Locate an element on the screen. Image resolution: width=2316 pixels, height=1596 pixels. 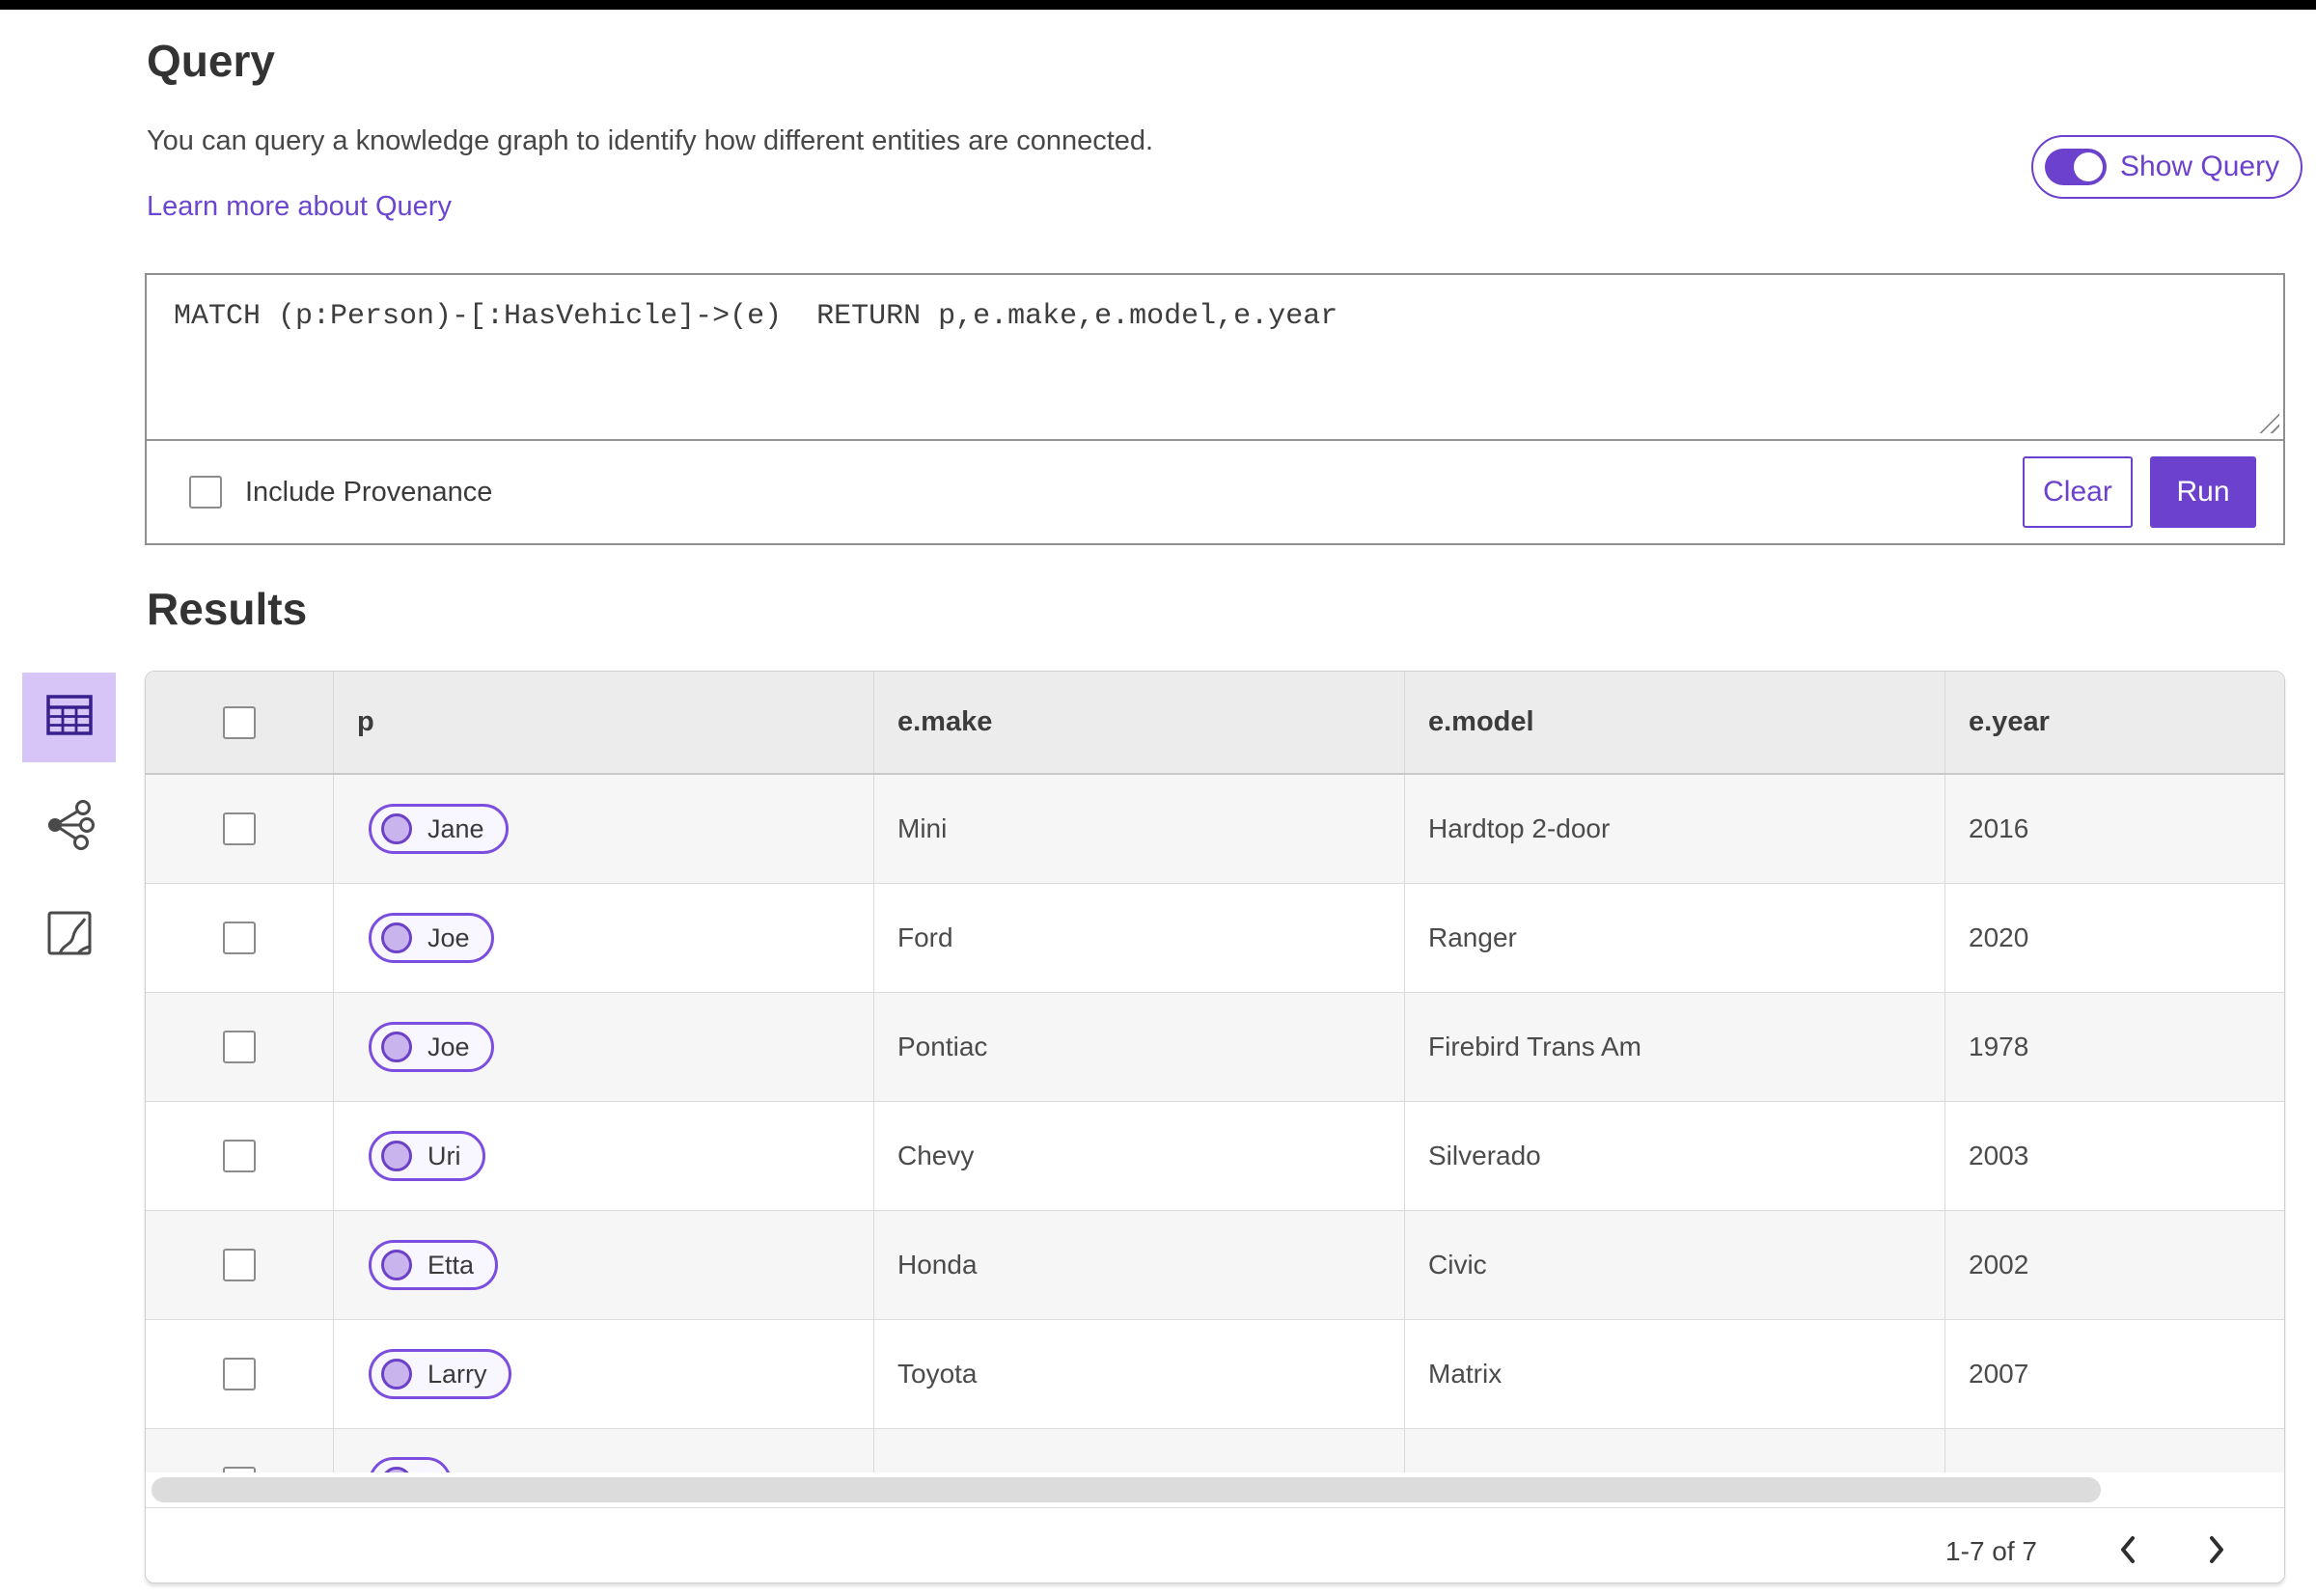
table-row: Joe Ford Ranger 2020 is located at coordinates (1215, 939).